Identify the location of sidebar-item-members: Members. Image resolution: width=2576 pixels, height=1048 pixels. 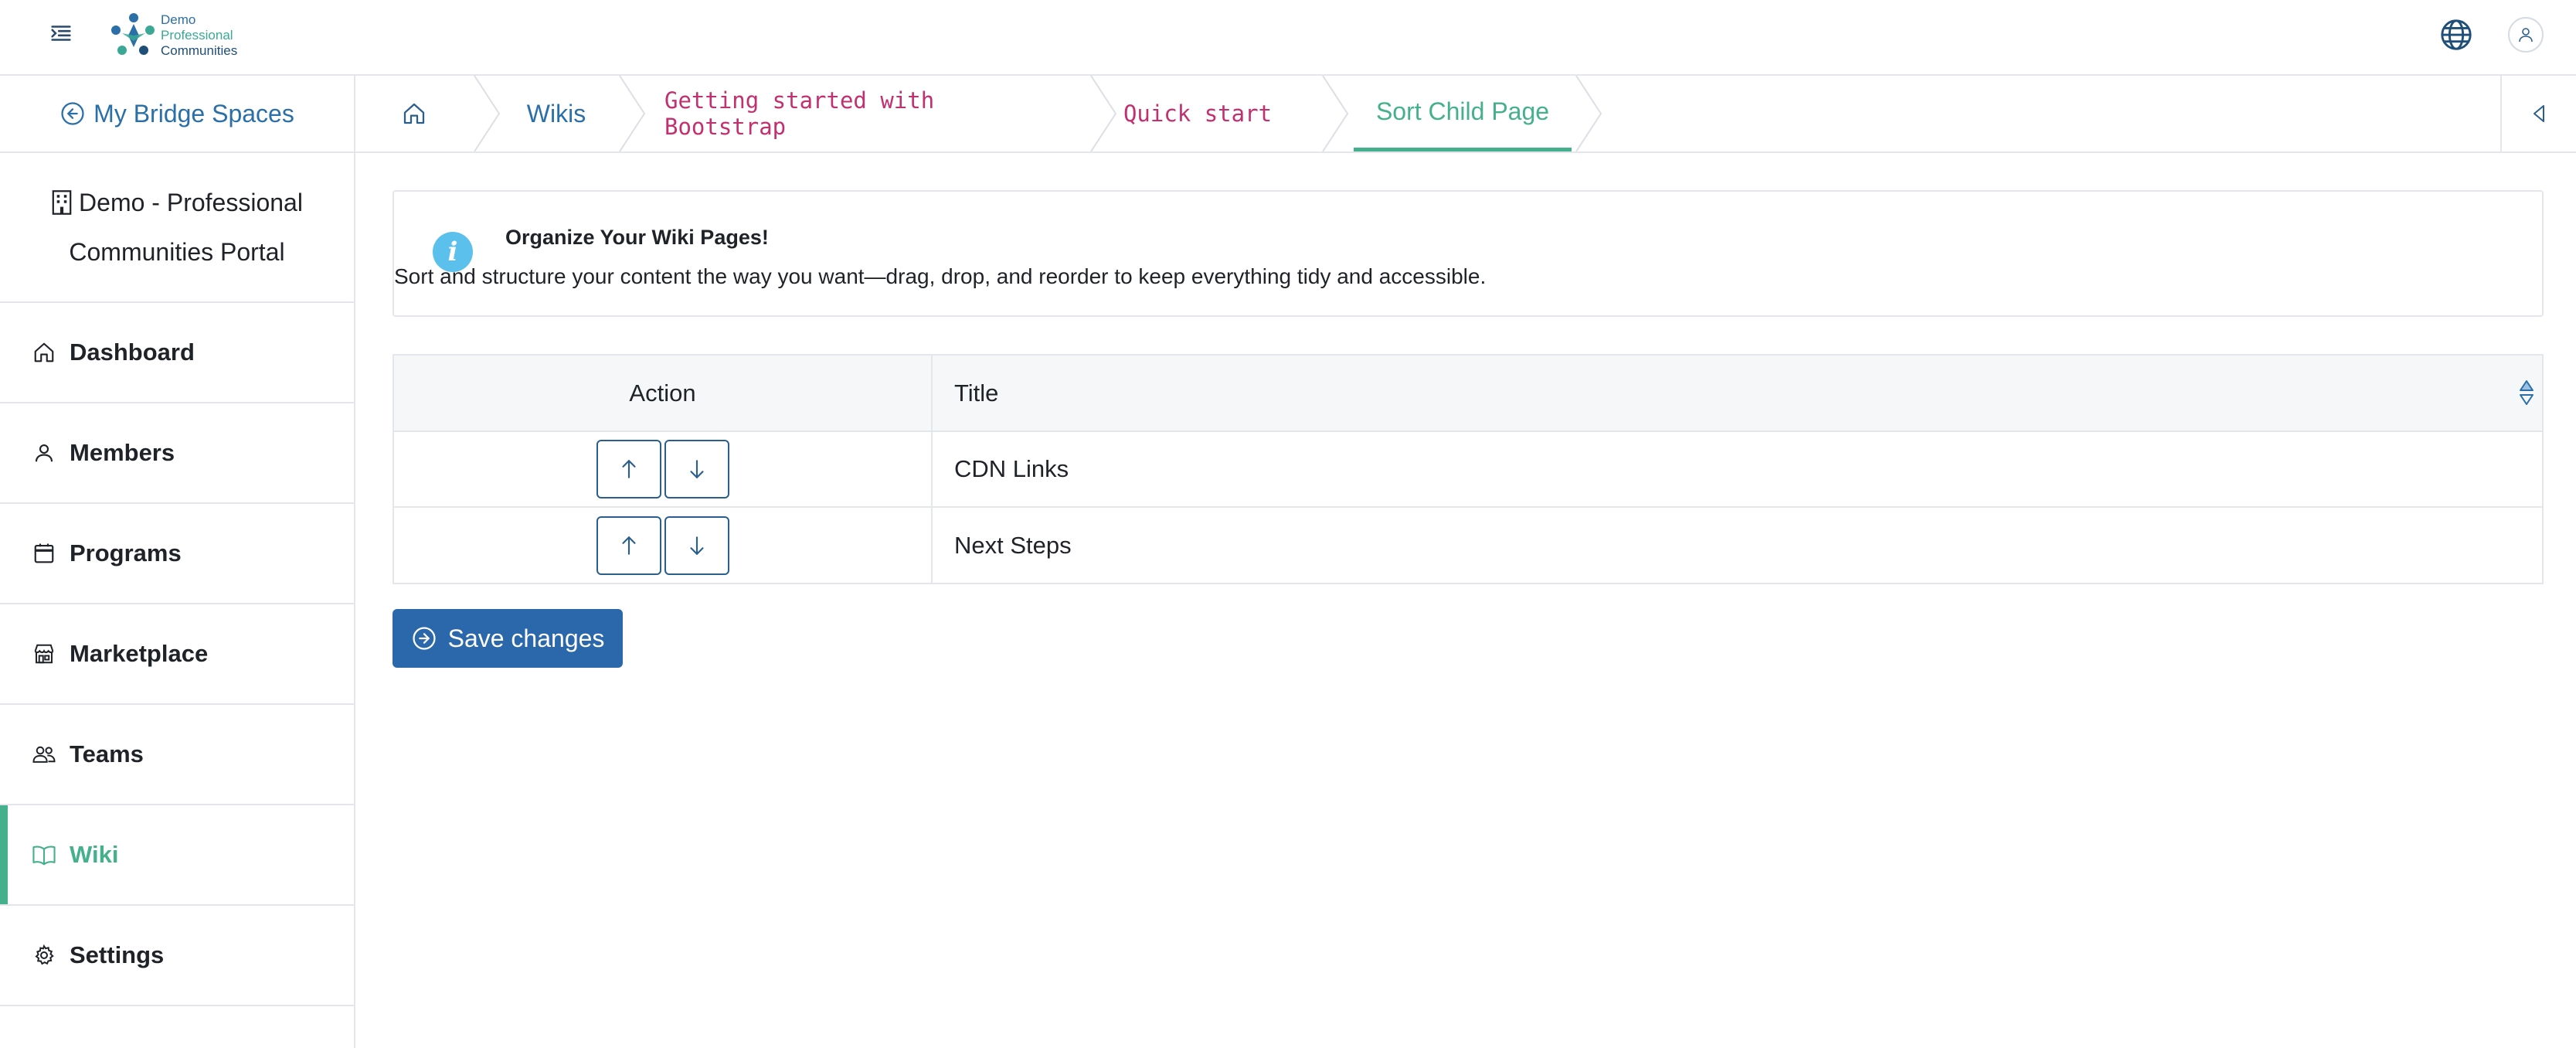
(177, 453).